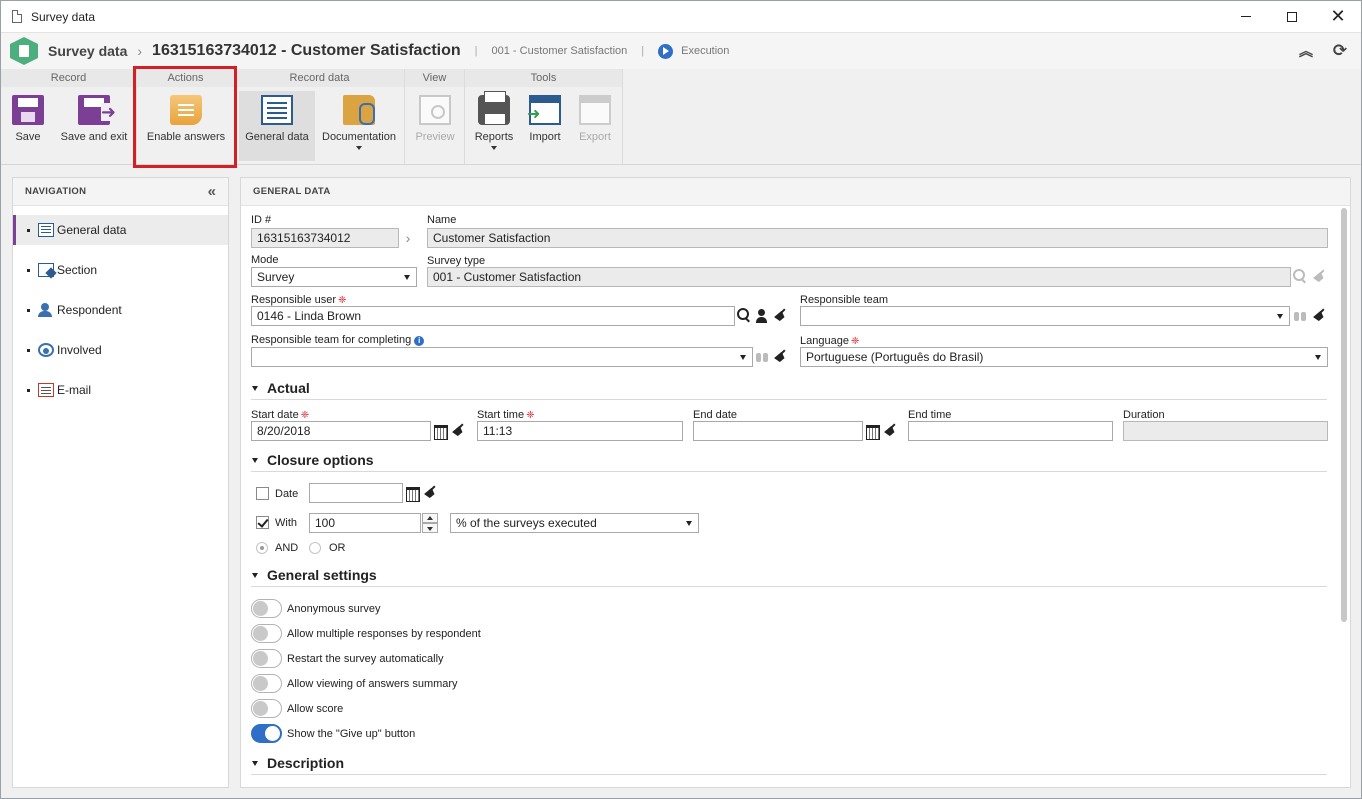 This screenshot has width=1362, height=799. Describe the element at coordinates (877, 238) in the screenshot. I see `name-field: Customer Satisfaction` at that location.